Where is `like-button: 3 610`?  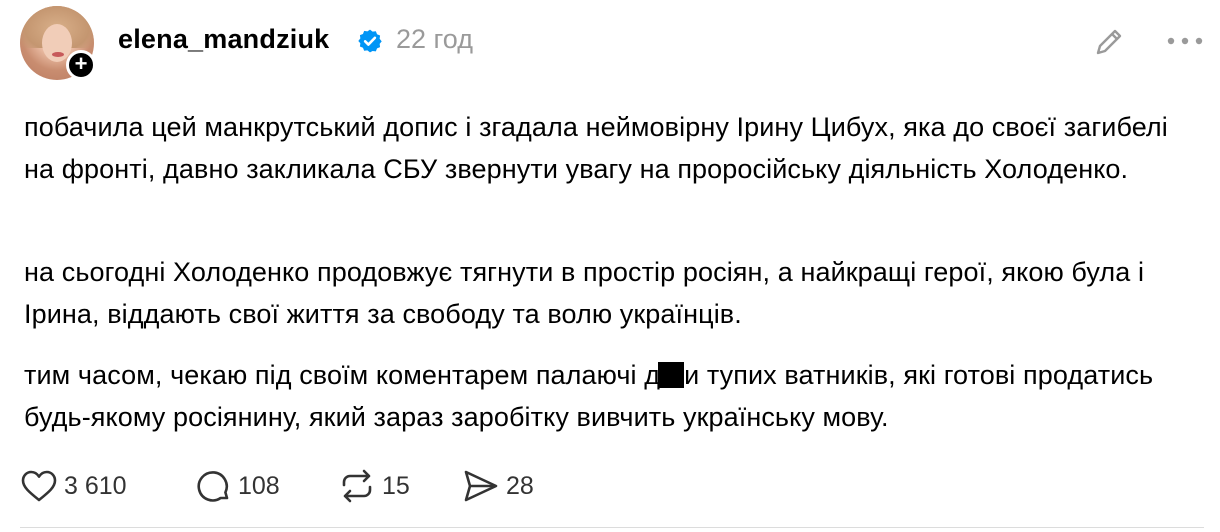
like-button: 3 610 is located at coordinates (73, 486).